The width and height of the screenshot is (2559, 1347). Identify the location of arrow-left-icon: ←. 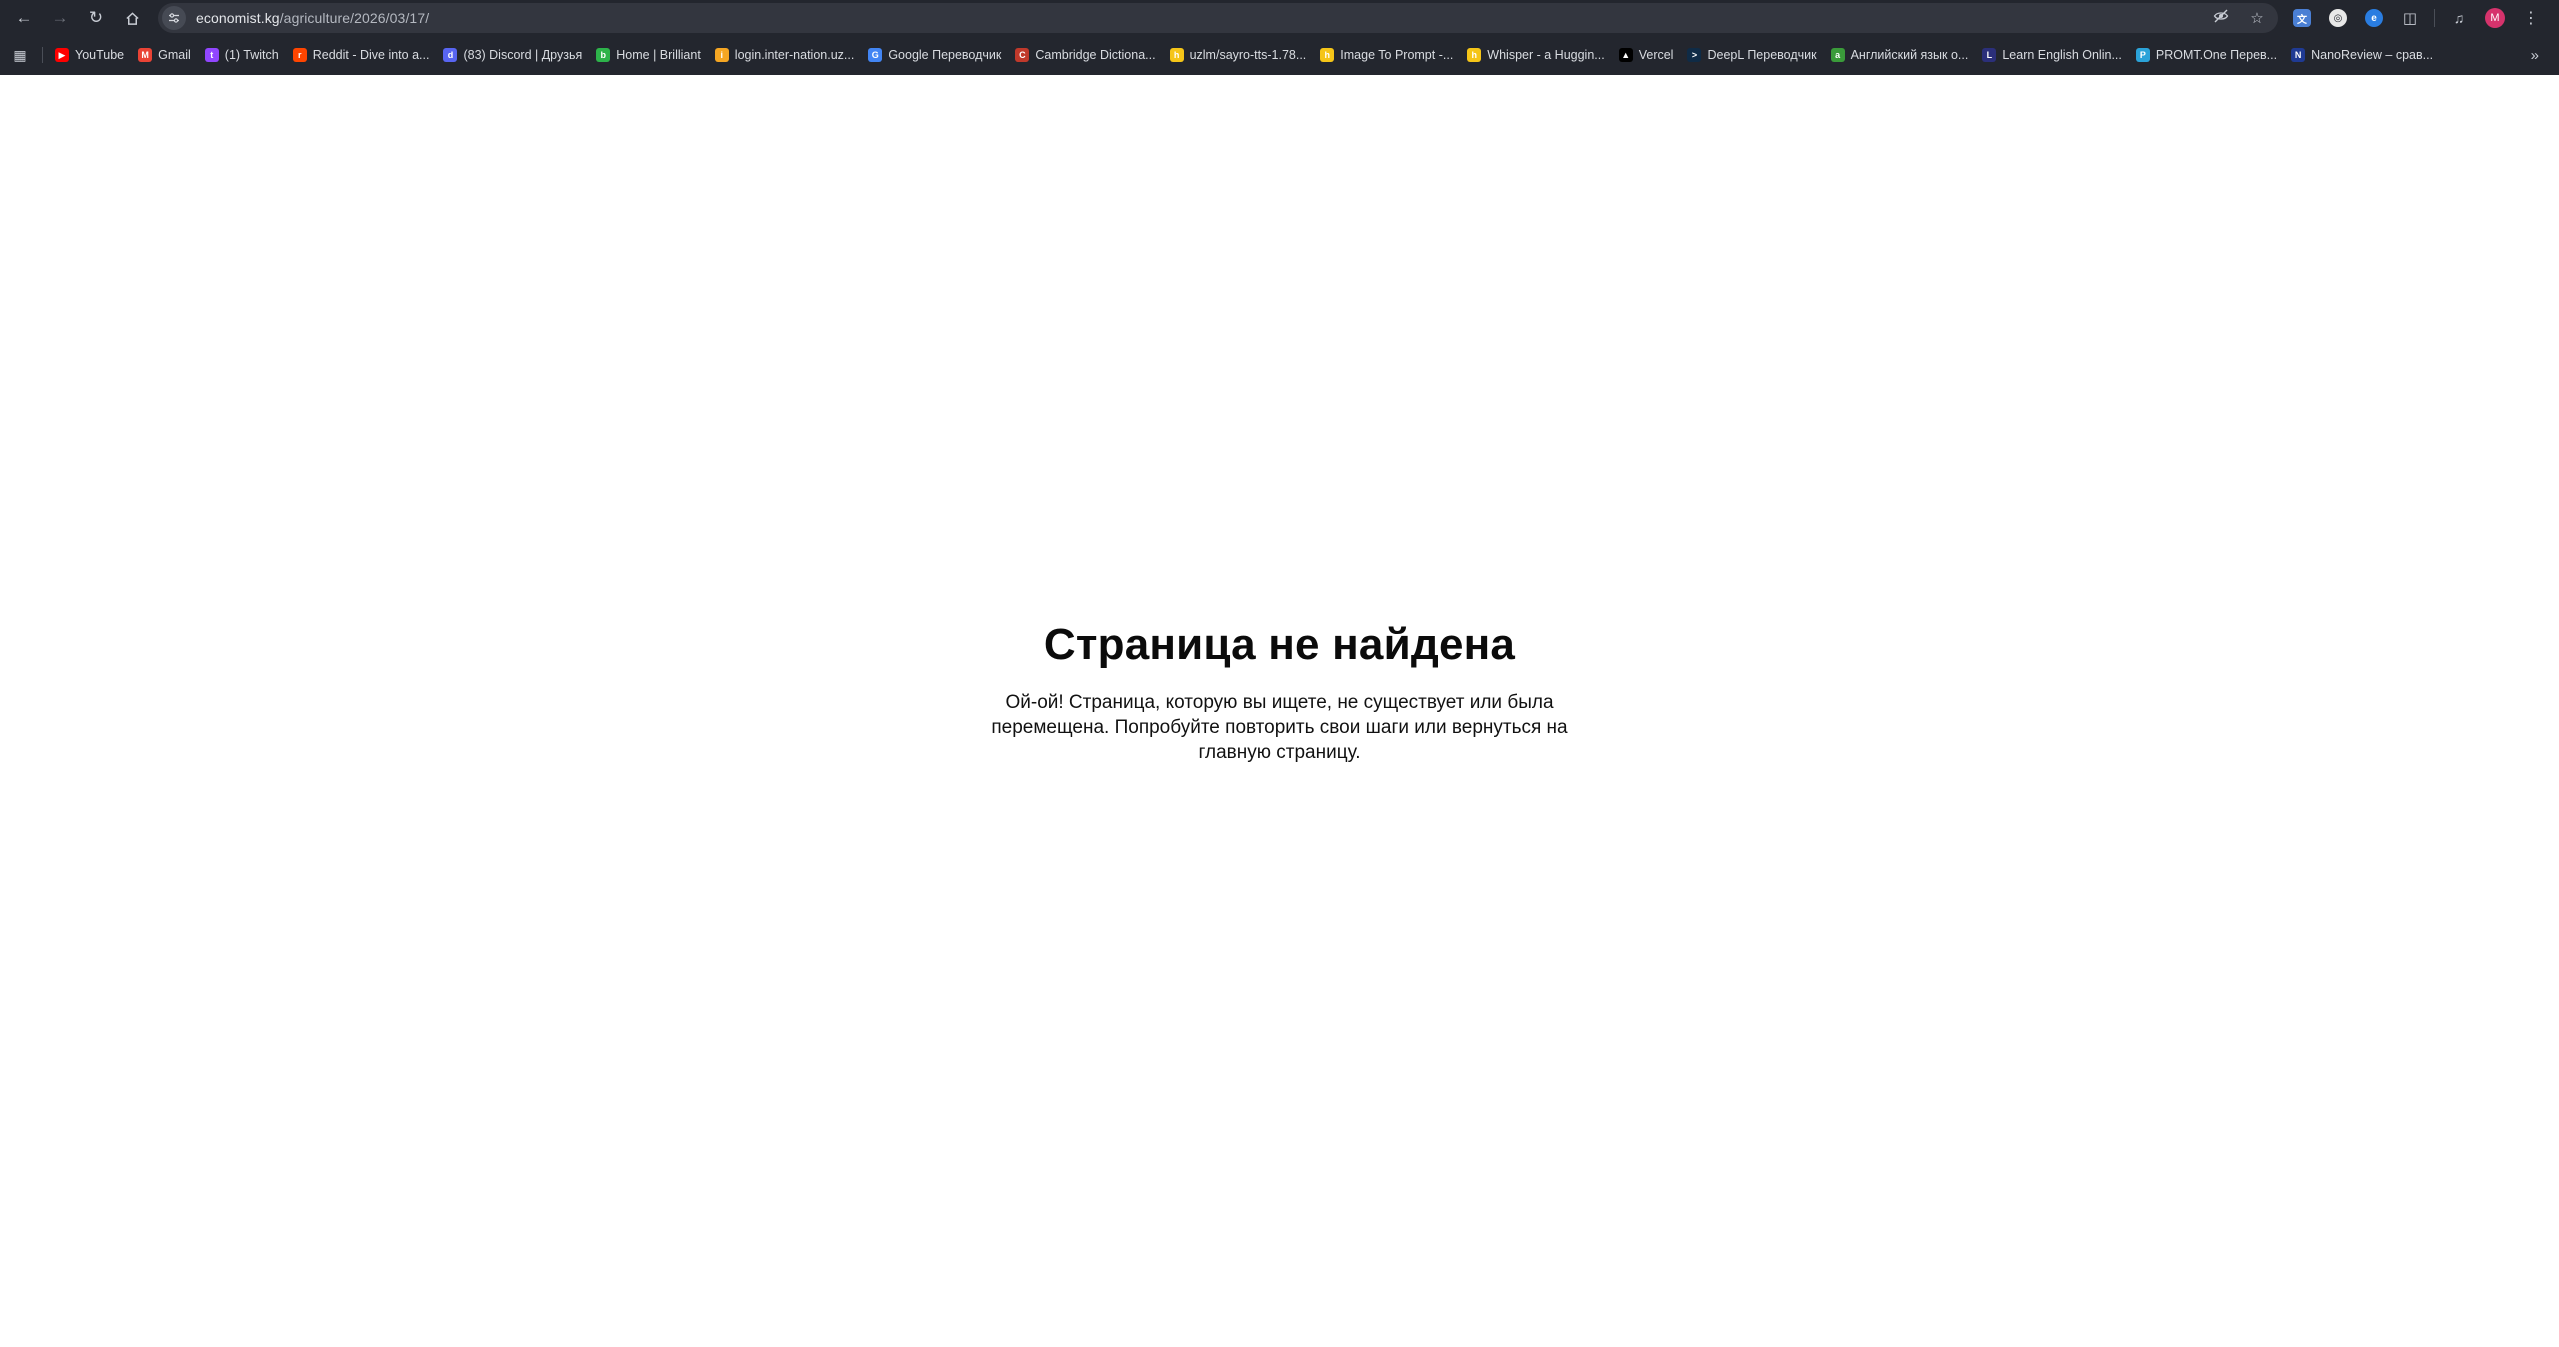
(24, 17).